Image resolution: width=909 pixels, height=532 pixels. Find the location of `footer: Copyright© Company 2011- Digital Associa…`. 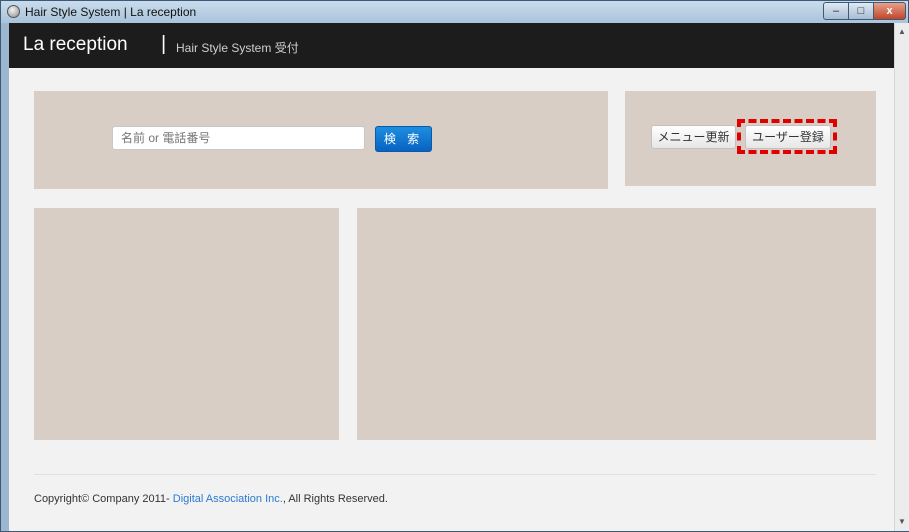

footer: Copyright© Company 2011- Digital Associa… is located at coordinates (211, 499).